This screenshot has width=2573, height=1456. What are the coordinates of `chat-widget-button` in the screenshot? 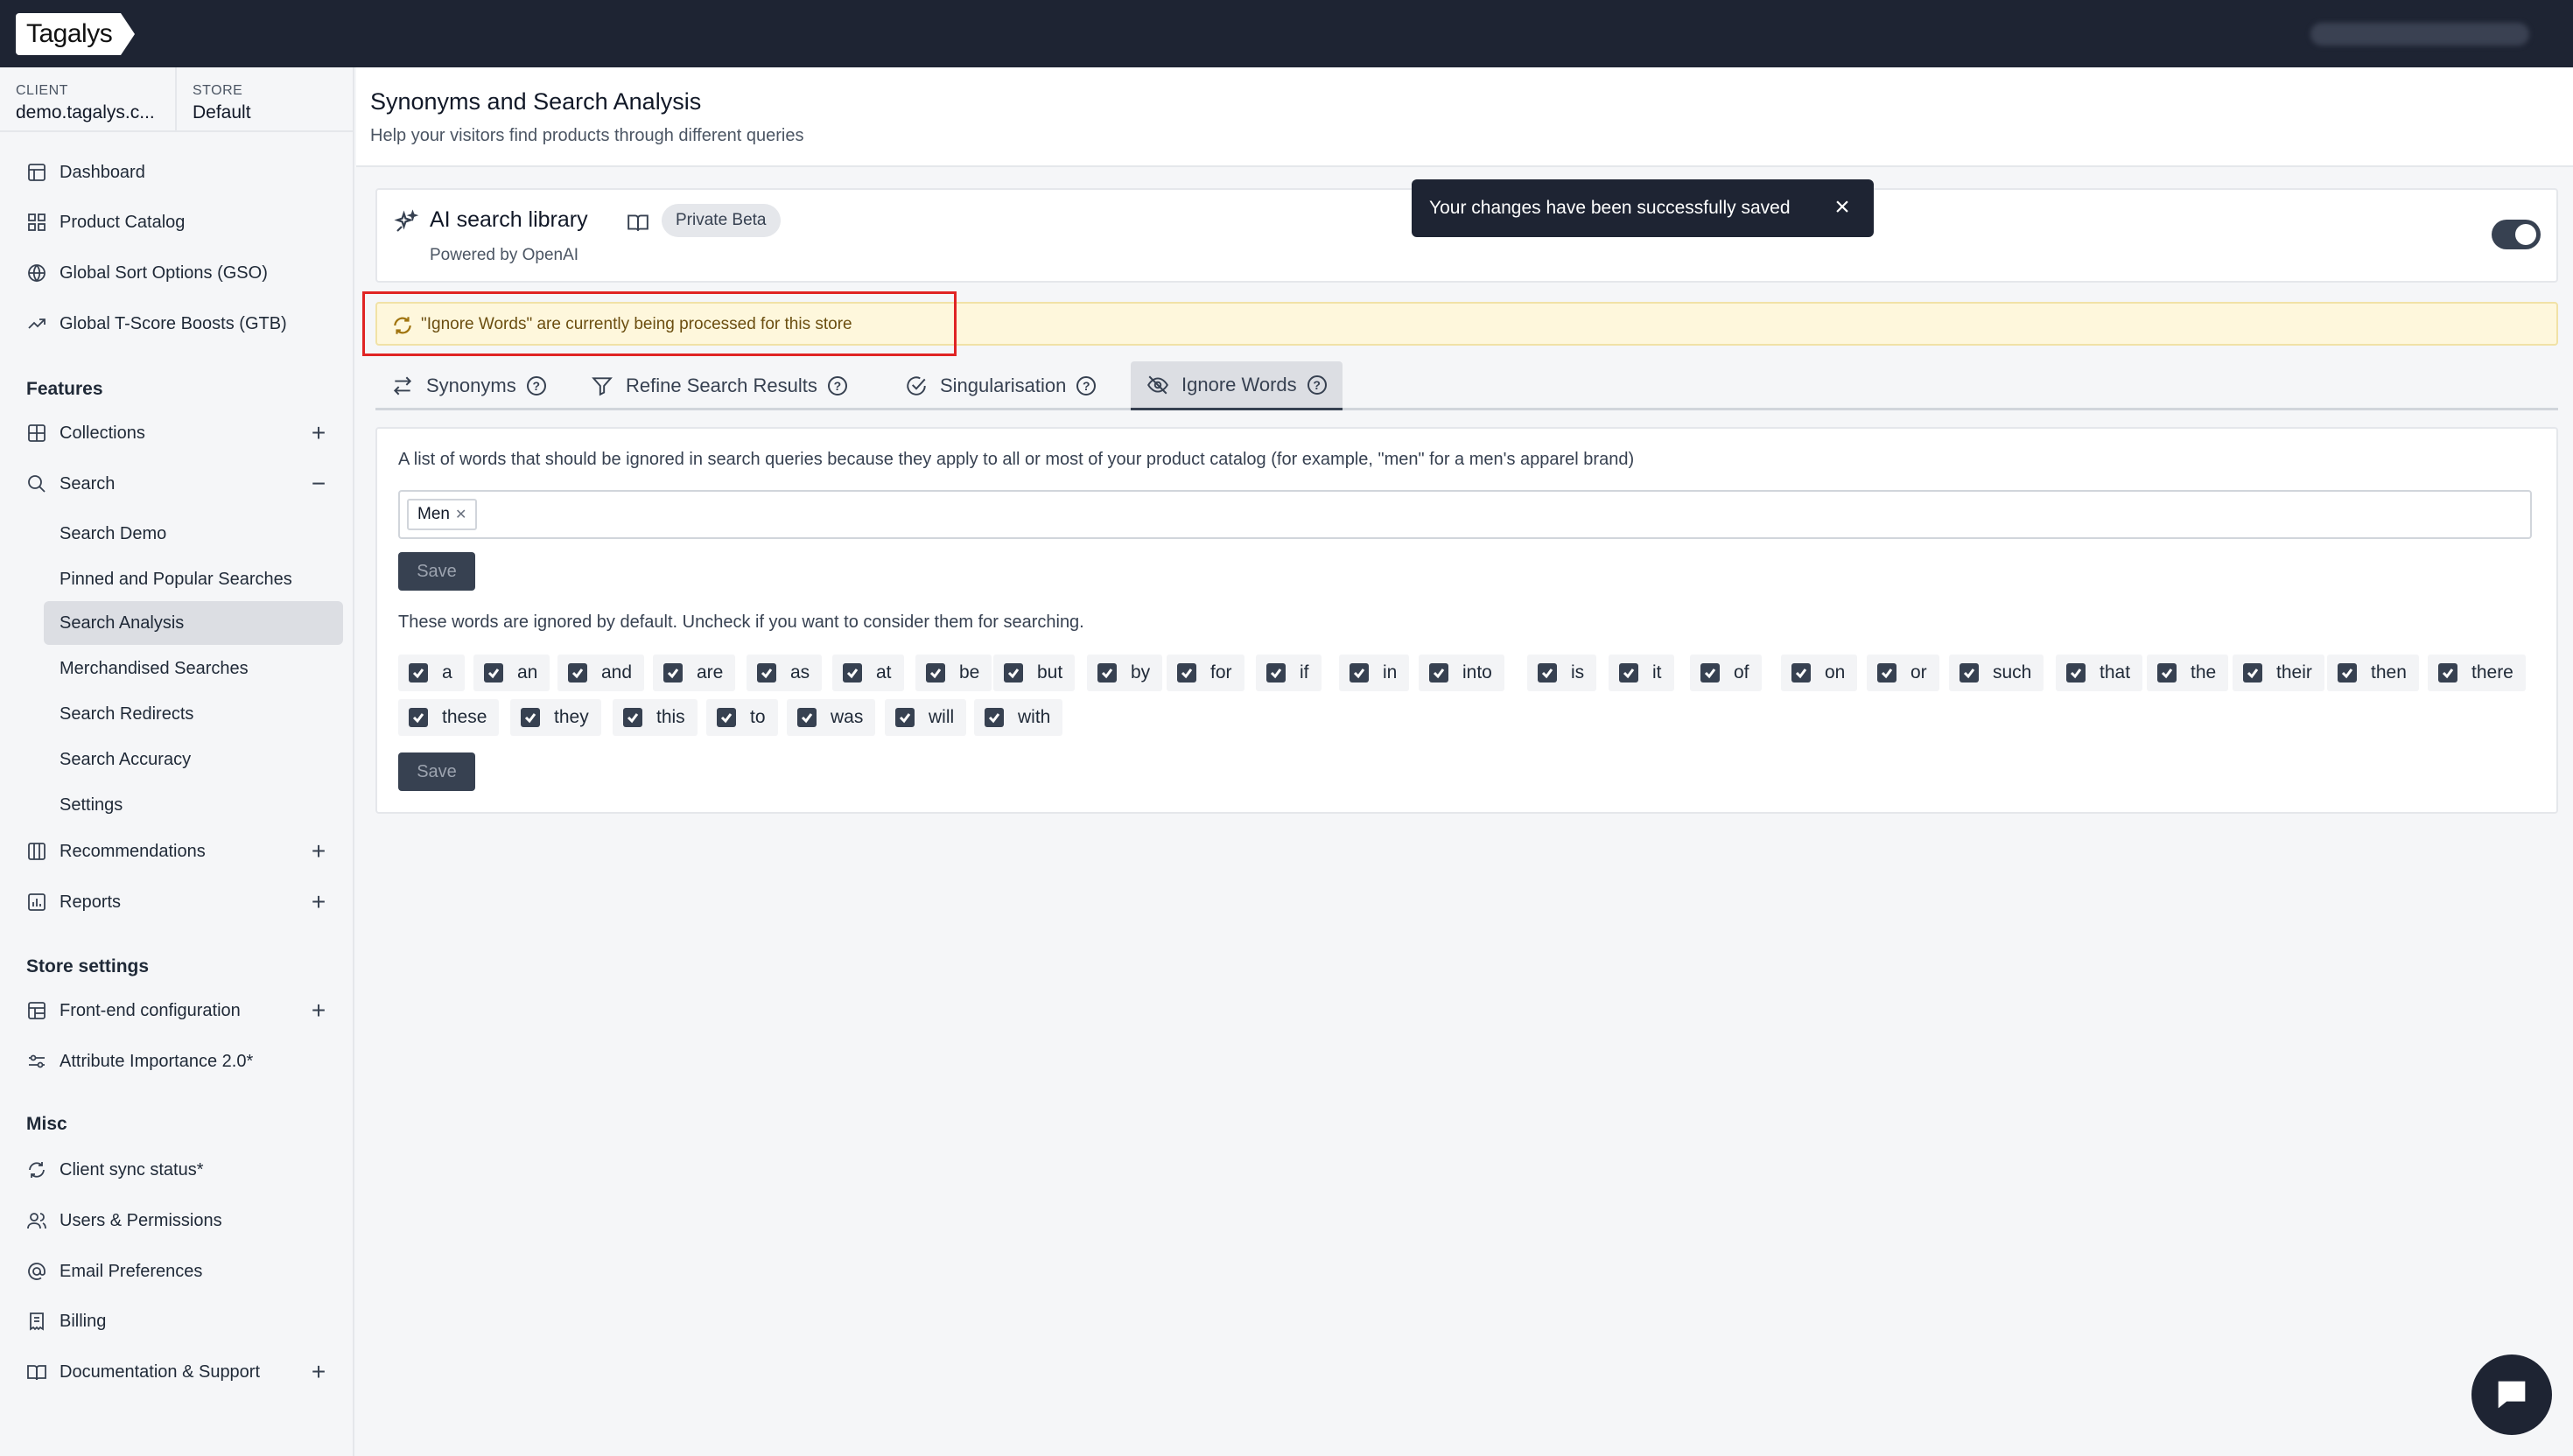 It's located at (2511, 1394).